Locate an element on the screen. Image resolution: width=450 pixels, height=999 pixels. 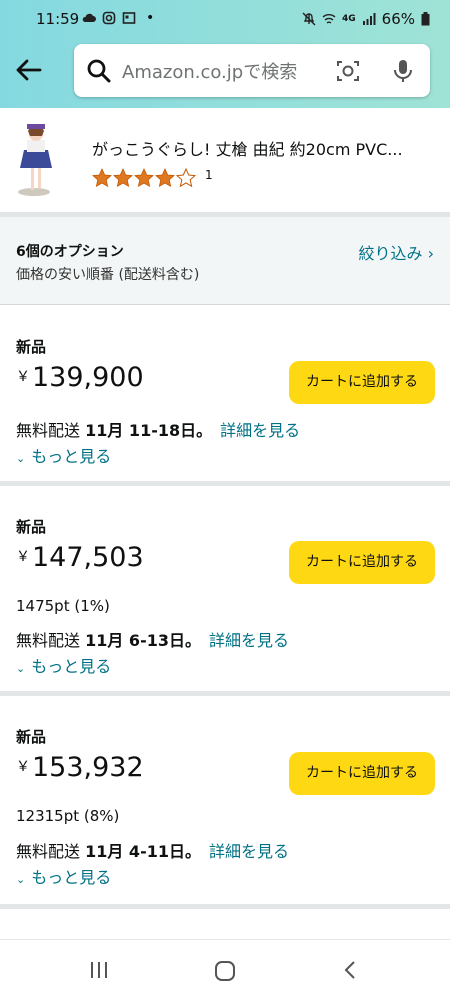
delivery-date: 11月 4-11日。 is located at coordinates (143, 851).